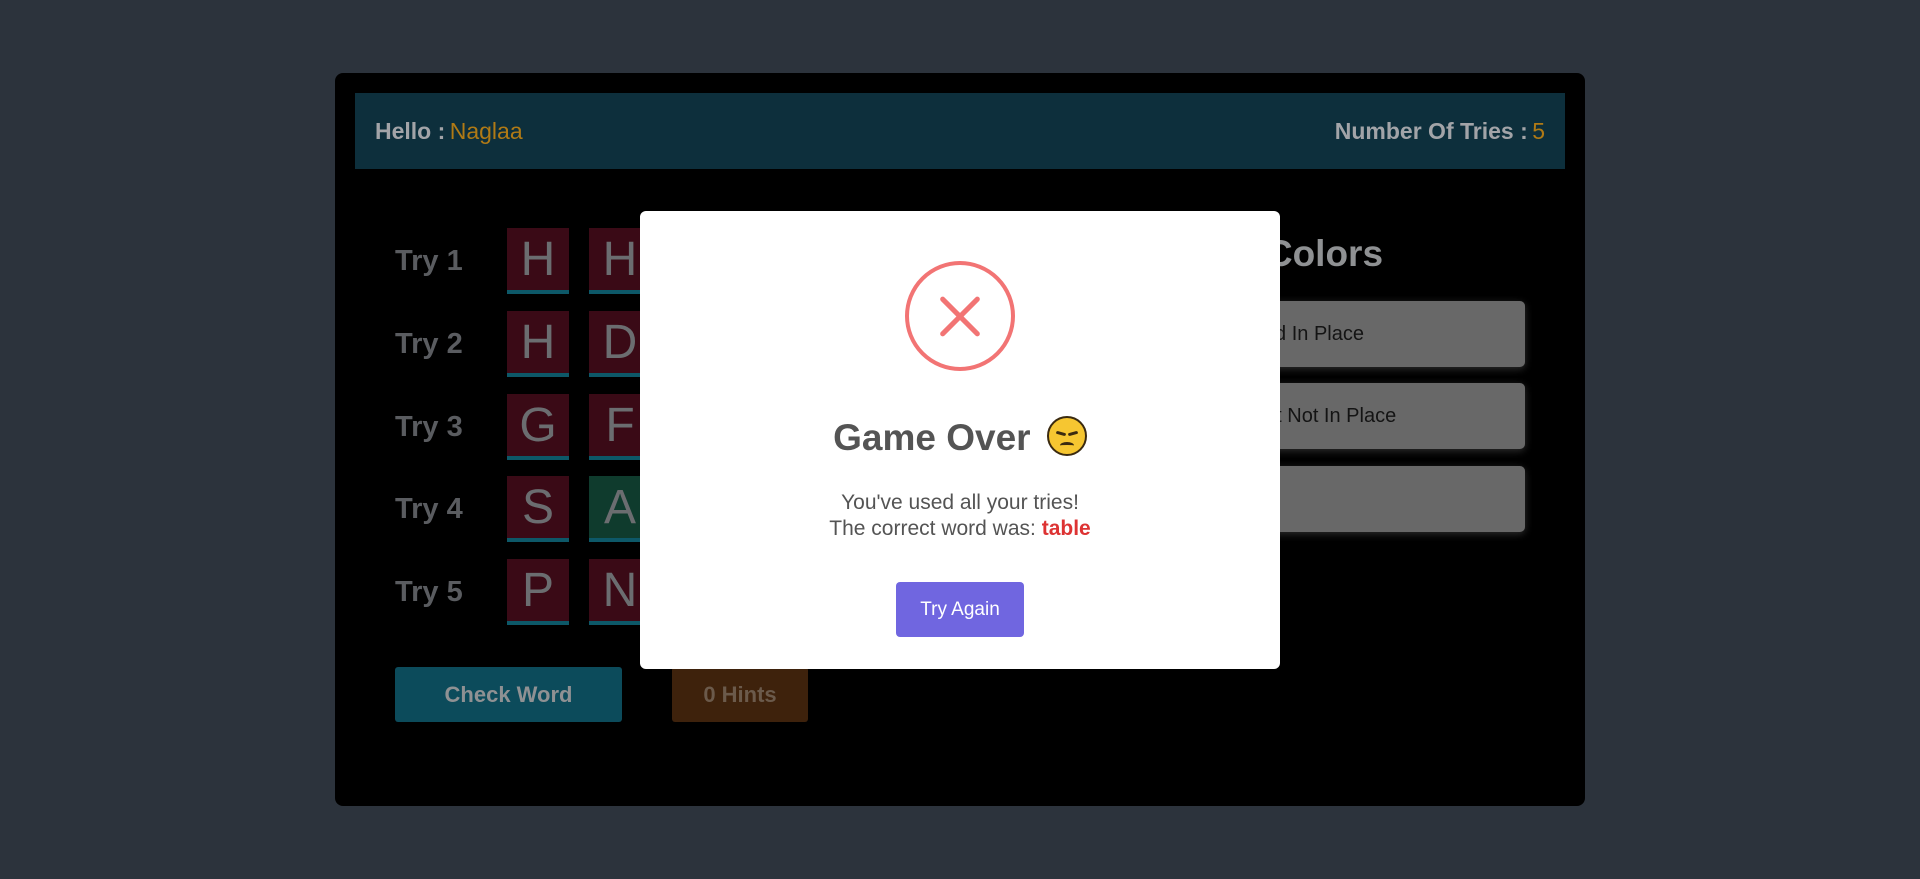 The width and height of the screenshot is (1920, 879). I want to click on dialog-answer-line: The correct word was: table, so click(960, 529).